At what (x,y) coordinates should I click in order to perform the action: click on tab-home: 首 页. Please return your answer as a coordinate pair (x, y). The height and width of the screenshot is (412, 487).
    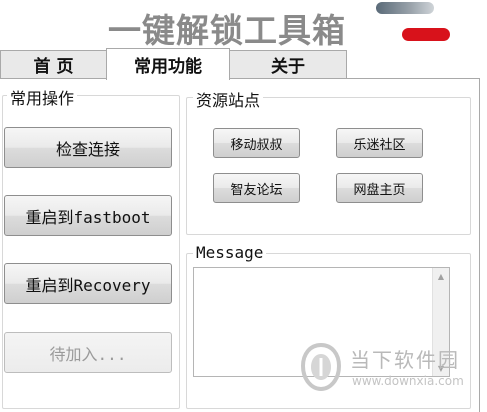
    Looking at the image, I should click on (53, 64).